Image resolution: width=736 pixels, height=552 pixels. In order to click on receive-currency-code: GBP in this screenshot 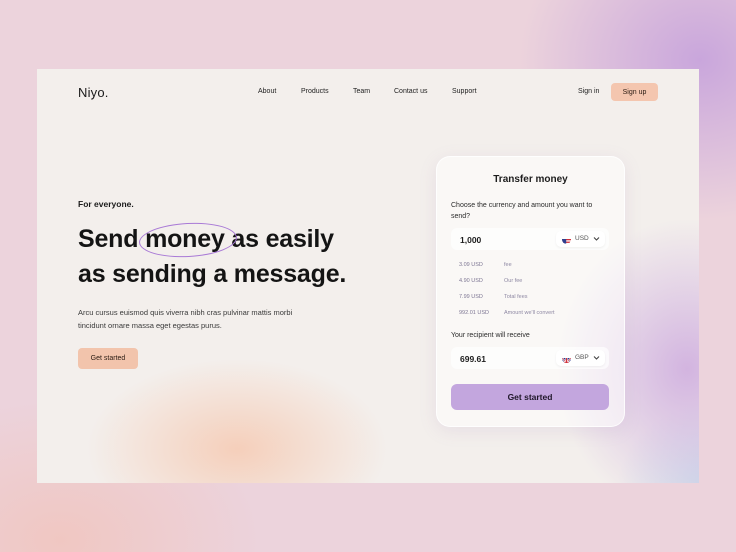, I will do `click(582, 357)`.